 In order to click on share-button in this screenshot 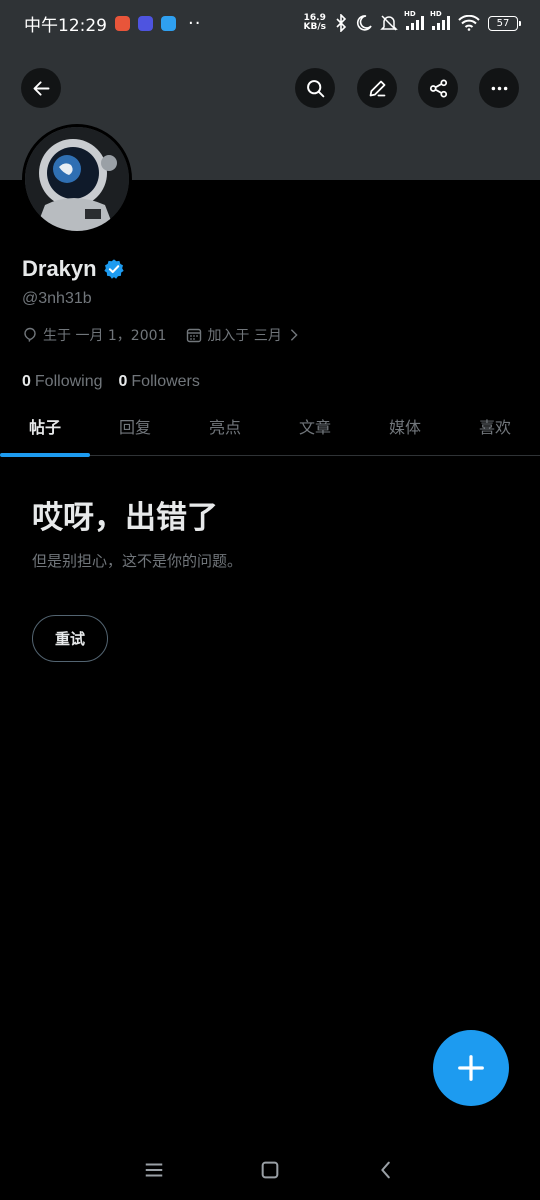, I will do `click(438, 88)`.